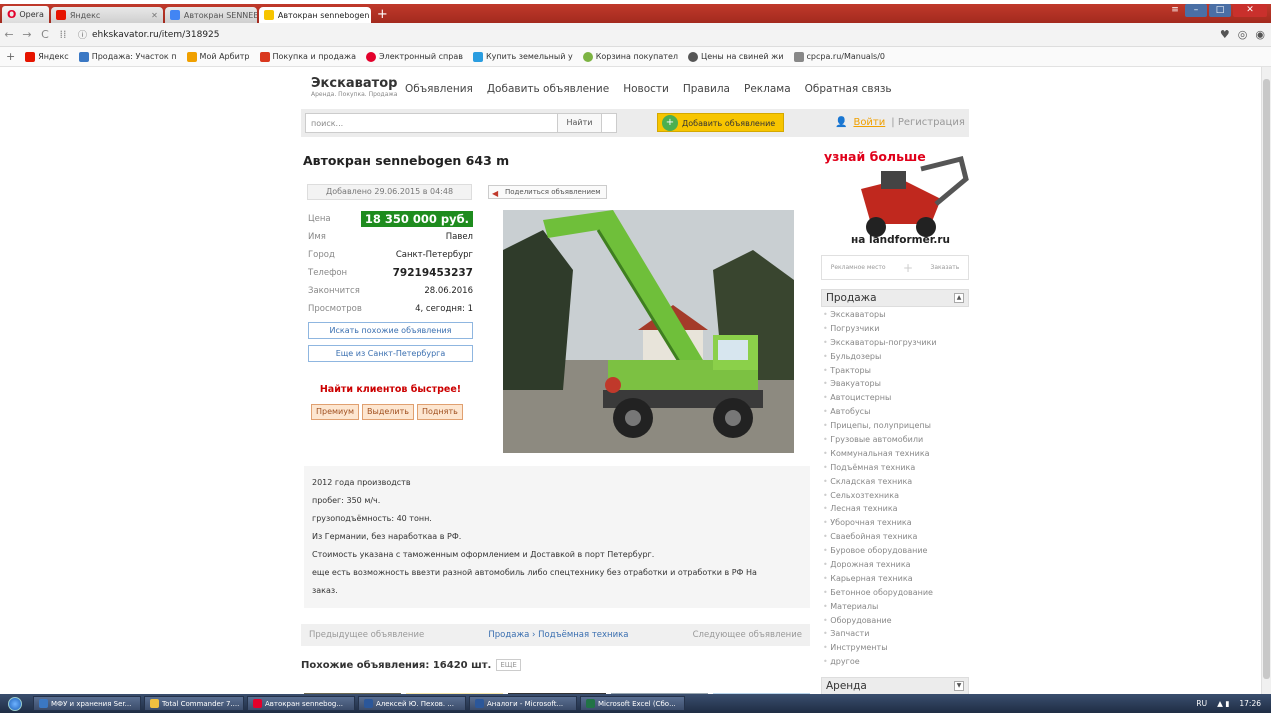 The image size is (1271, 713). What do you see at coordinates (1223, 703) in the screenshot?
I see `network-icon: ▲ ▮` at bounding box center [1223, 703].